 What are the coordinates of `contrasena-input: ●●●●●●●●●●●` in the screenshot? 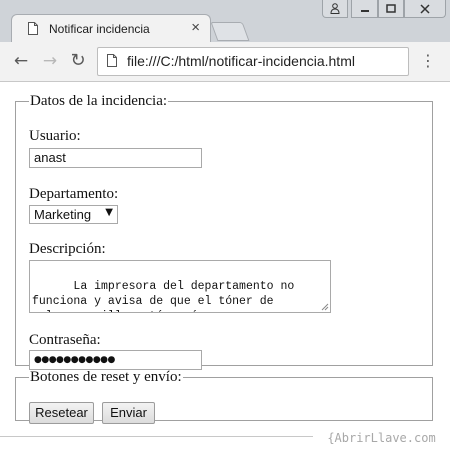 It's located at (115, 360).